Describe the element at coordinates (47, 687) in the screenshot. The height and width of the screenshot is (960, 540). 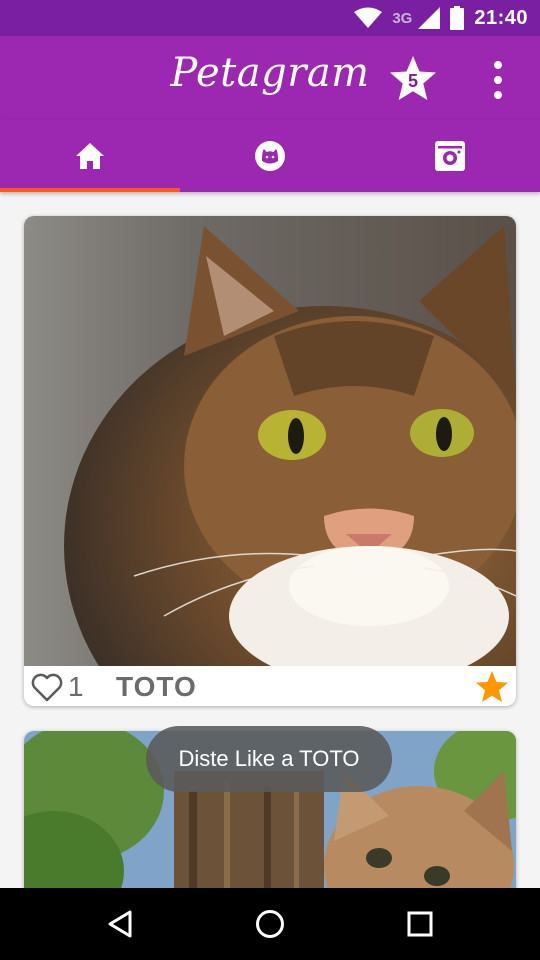
I see `heart-icon` at that location.